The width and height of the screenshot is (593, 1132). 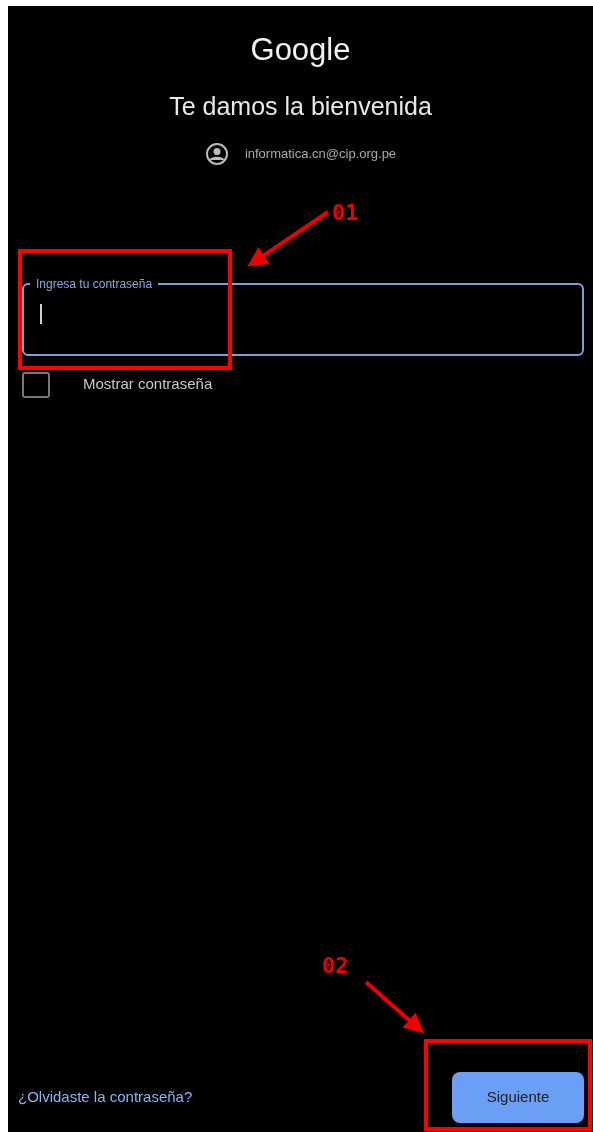 What do you see at coordinates (345, 213) in the screenshot?
I see `callout-number: 01` at bounding box center [345, 213].